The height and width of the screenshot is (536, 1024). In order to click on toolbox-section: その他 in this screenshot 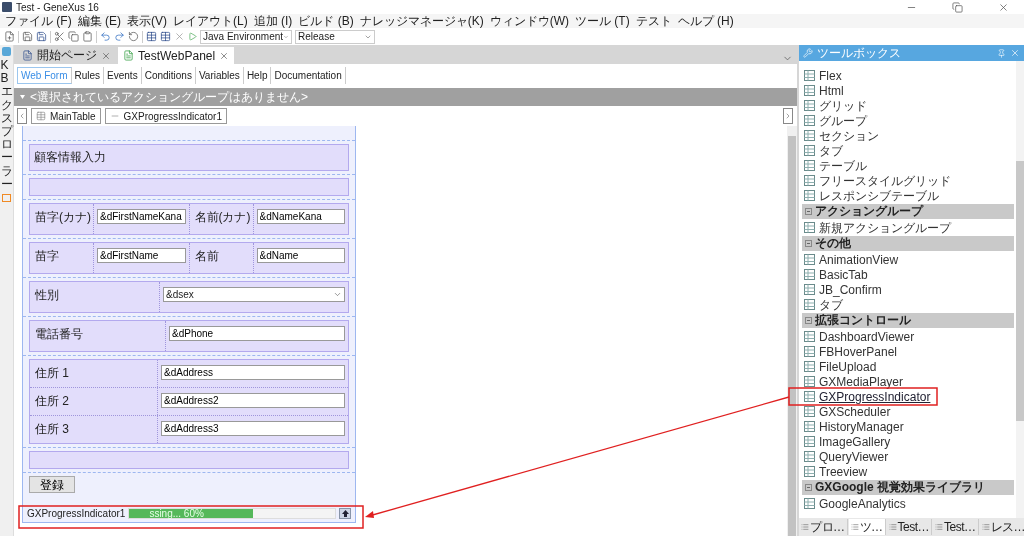, I will do `click(908, 243)`.